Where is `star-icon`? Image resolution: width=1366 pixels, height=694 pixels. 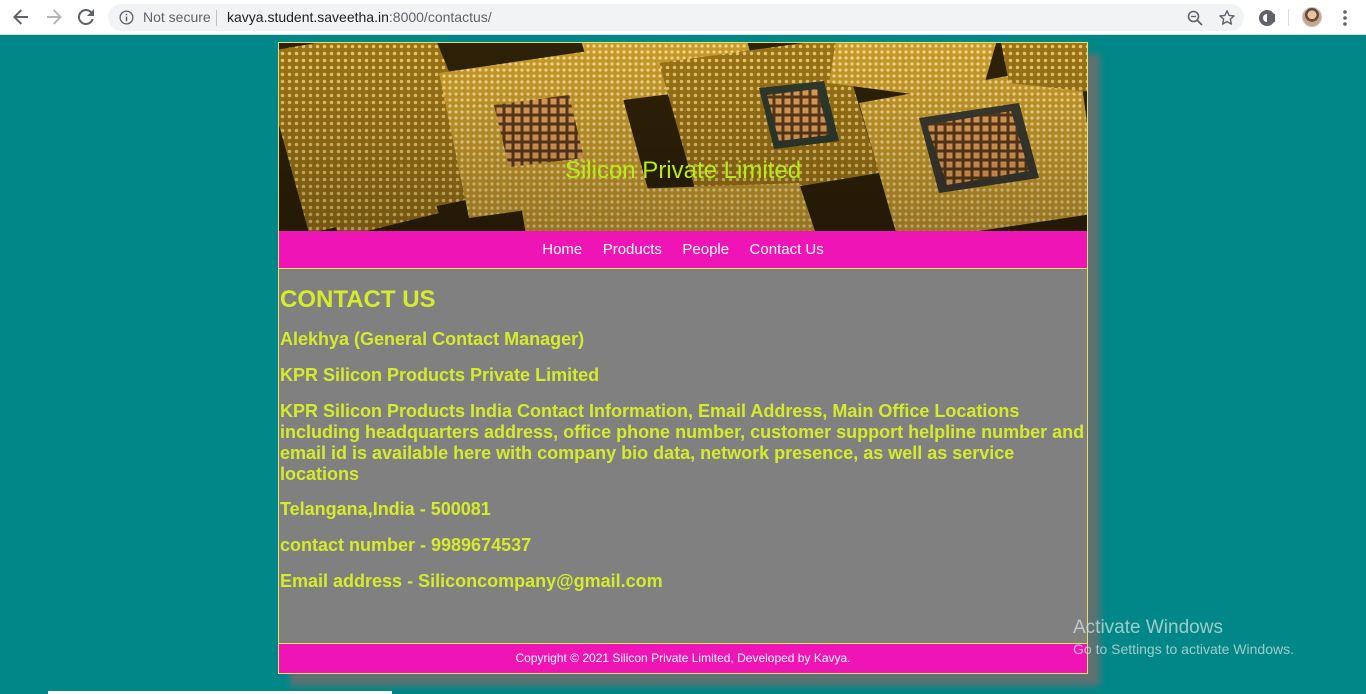 star-icon is located at coordinates (1227, 18).